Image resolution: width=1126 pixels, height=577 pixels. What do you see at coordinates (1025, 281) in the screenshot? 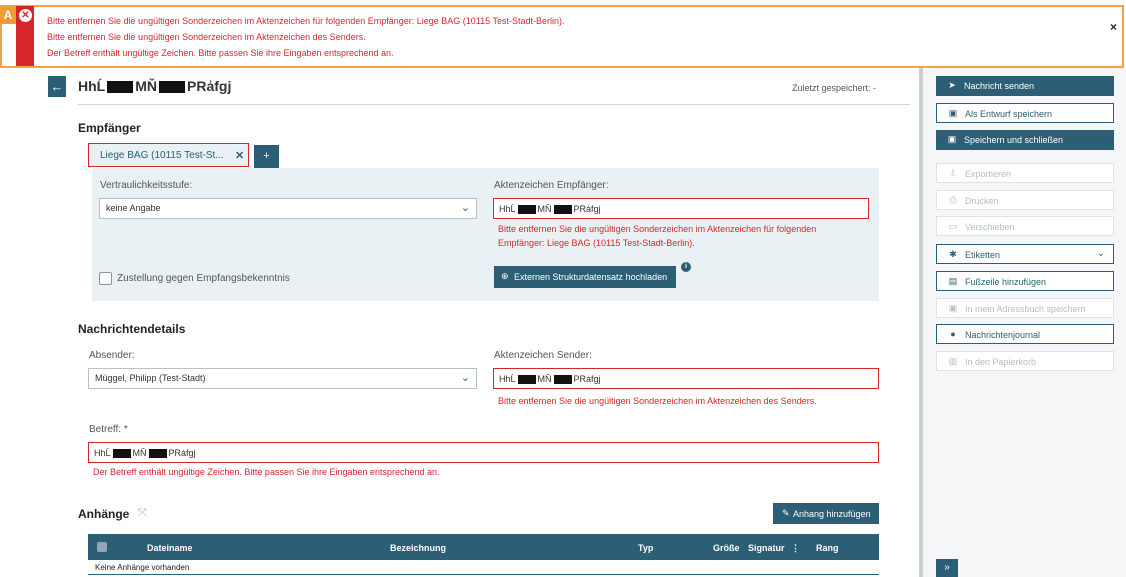
I see `add-footer-button: ▤ Fußzeile hinzufügen` at bounding box center [1025, 281].